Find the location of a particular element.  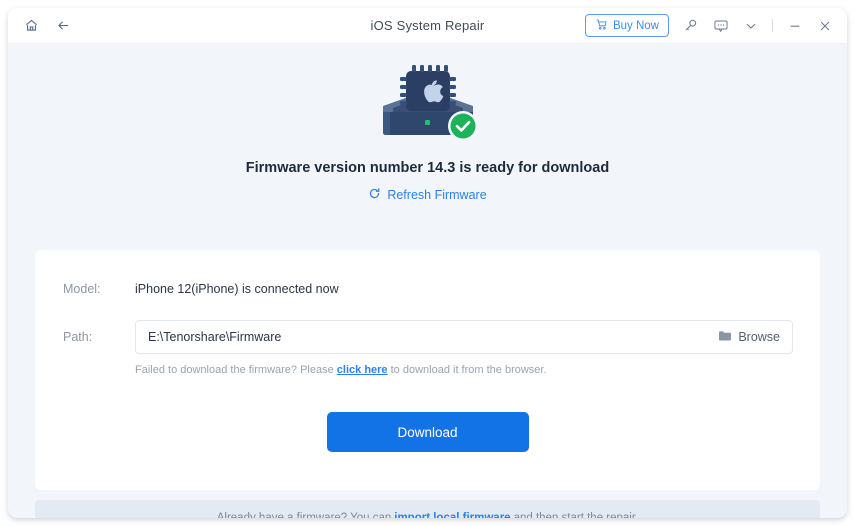

hint-suffix: to download it from the browser. is located at coordinates (468, 370).